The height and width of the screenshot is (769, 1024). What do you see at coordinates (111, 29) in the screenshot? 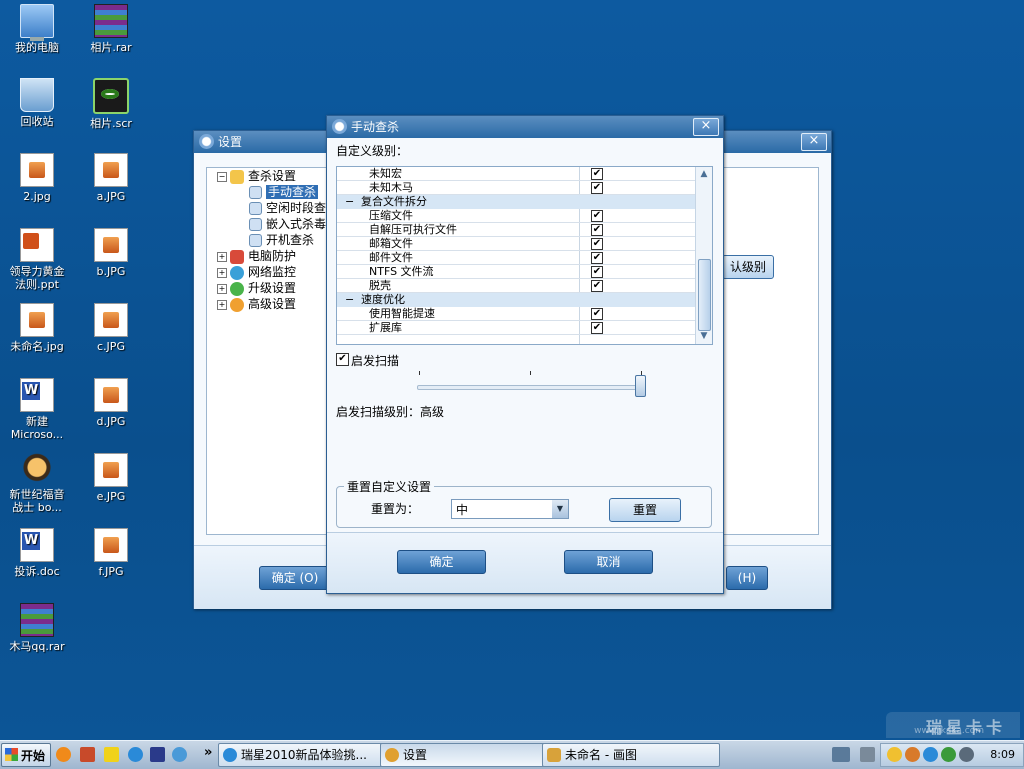
I see `desktop-icon-photos-rar: 相片.rar` at bounding box center [111, 29].